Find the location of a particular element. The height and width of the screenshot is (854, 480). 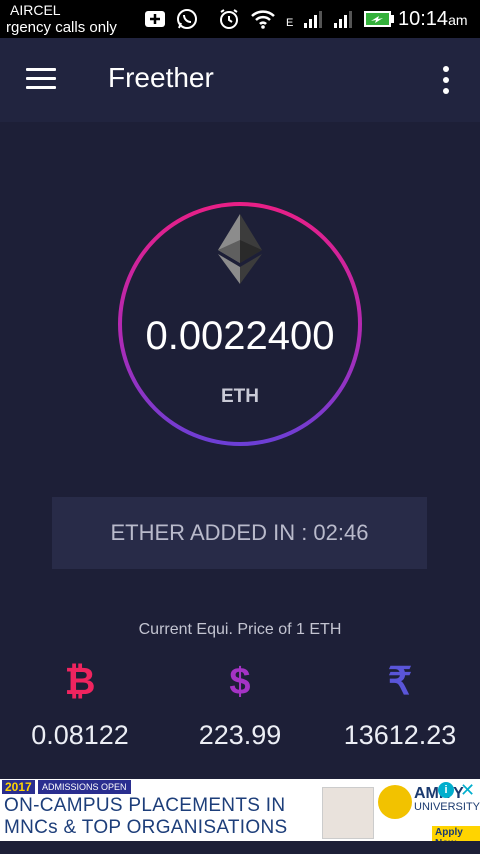

battery-charging-icon is located at coordinates (379, 19).